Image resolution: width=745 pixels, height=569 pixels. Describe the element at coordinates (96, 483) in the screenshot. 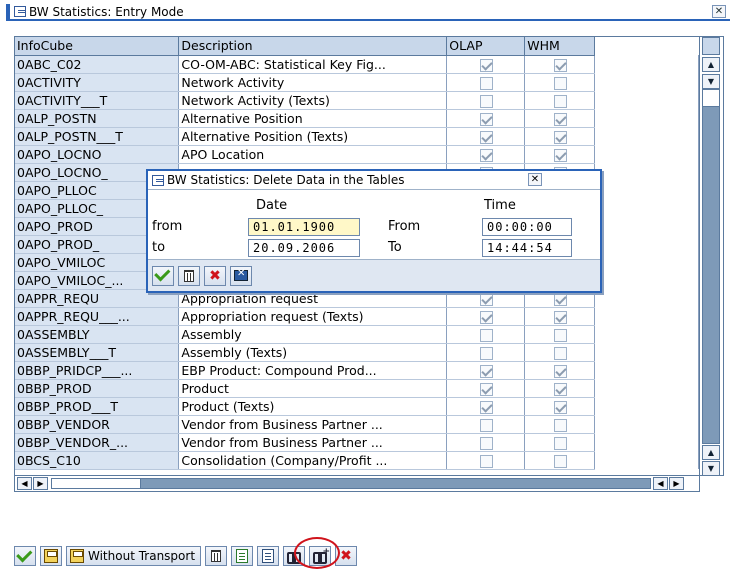

I see `hscroll-thumb` at that location.